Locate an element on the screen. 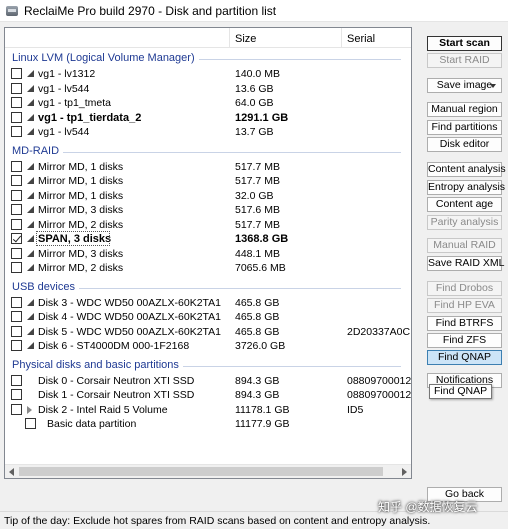 The image size is (508, 529). column-header-serial: Serial is located at coordinates (361, 39).